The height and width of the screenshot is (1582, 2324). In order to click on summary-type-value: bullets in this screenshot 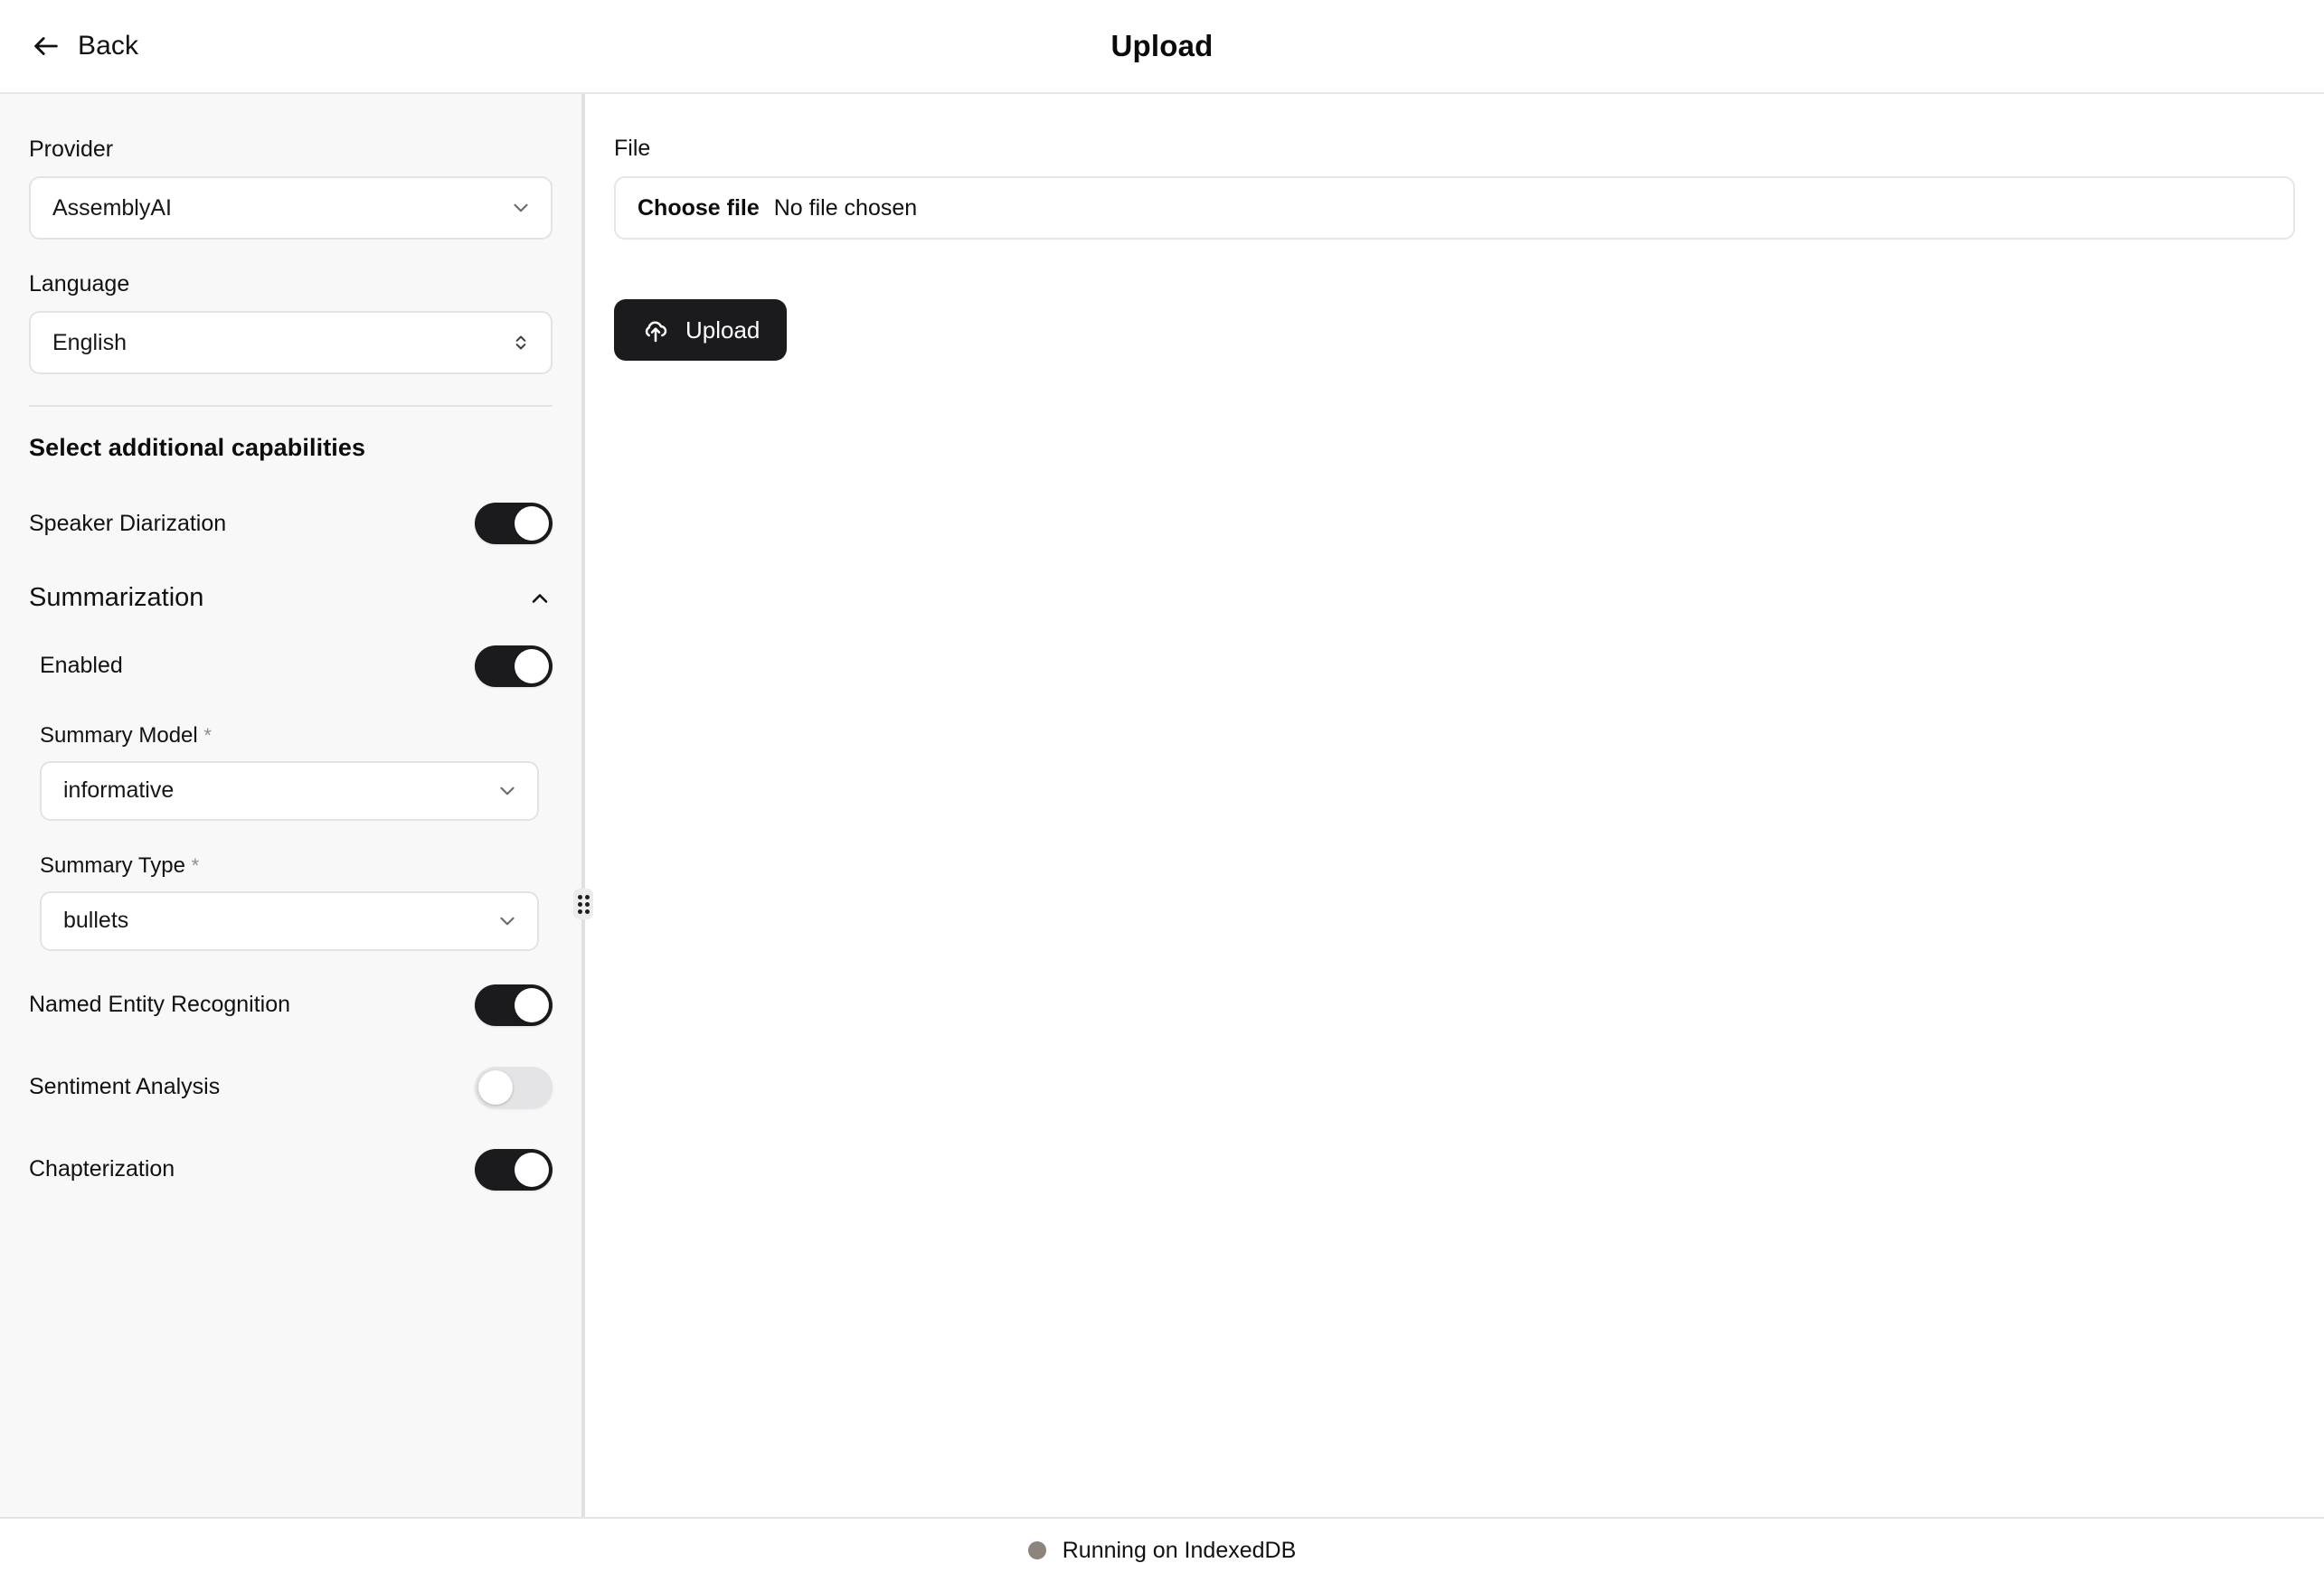, I will do `click(96, 921)`.